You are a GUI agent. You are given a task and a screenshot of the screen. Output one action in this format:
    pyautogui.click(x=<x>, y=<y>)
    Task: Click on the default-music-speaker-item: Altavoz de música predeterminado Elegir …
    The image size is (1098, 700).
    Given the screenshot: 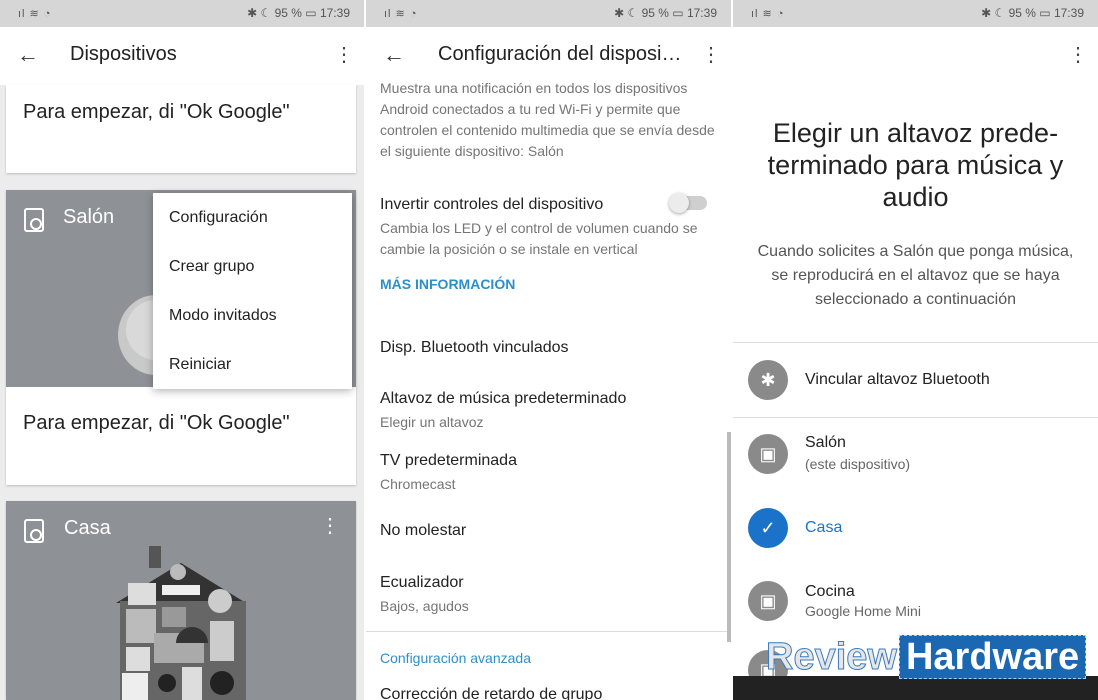 What is the action you would take?
    pyautogui.click(x=548, y=411)
    